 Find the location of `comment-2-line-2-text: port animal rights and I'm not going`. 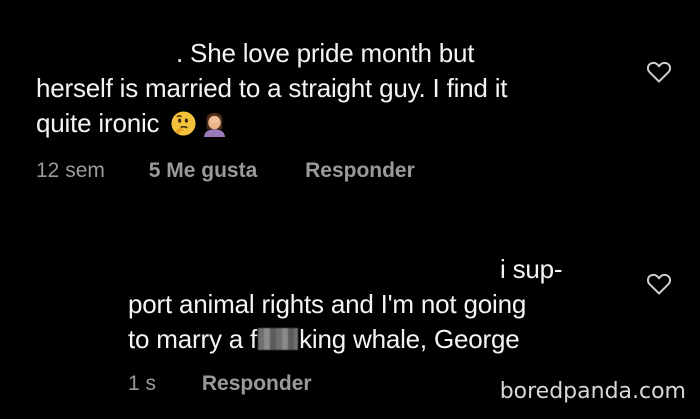

comment-2-line-2-text: port animal rights and I'm not going is located at coordinates (327, 304).